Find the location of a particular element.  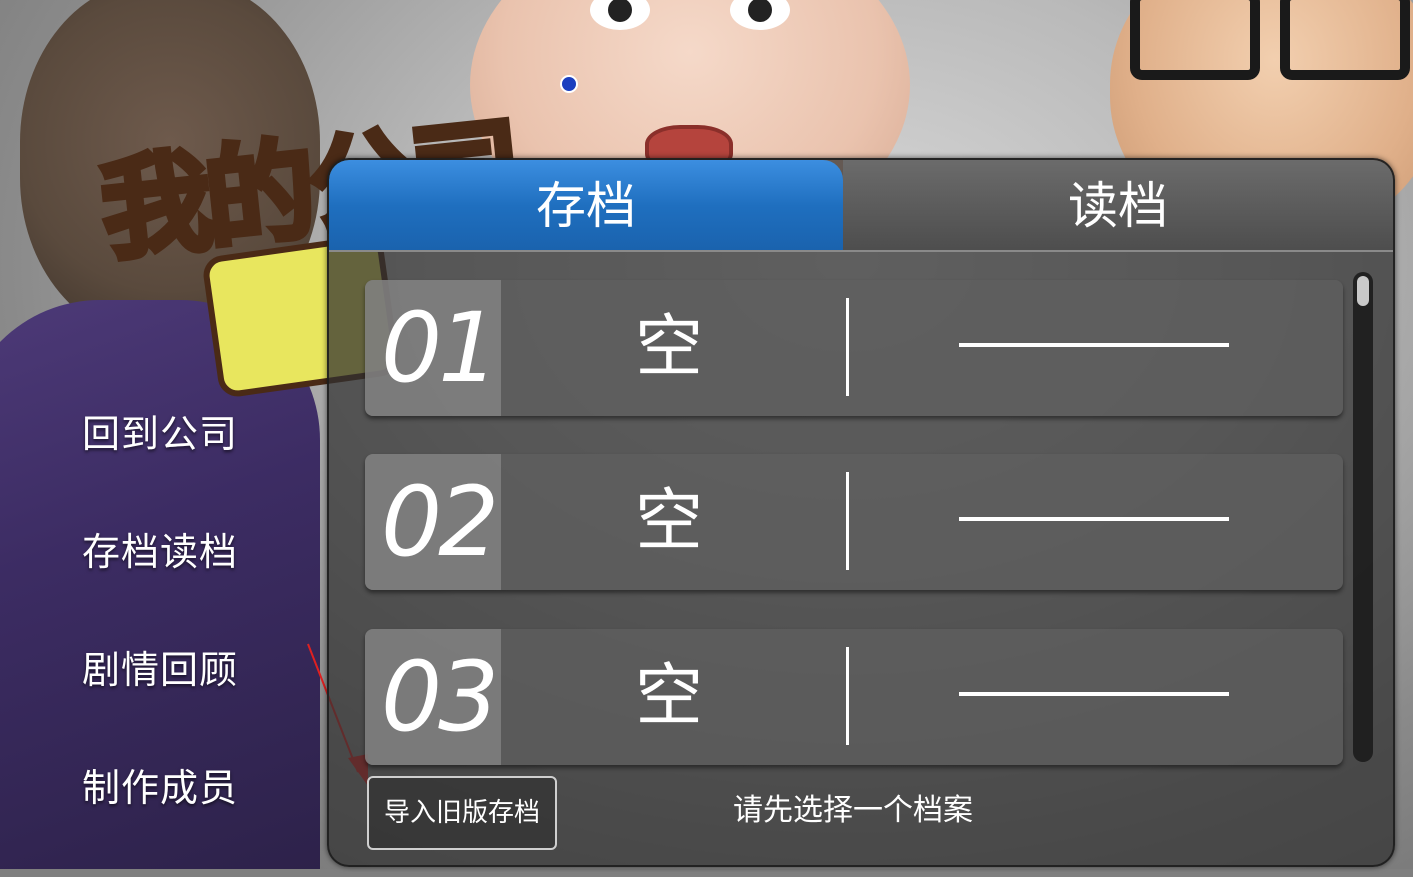

glasses-right is located at coordinates (1345, 40).